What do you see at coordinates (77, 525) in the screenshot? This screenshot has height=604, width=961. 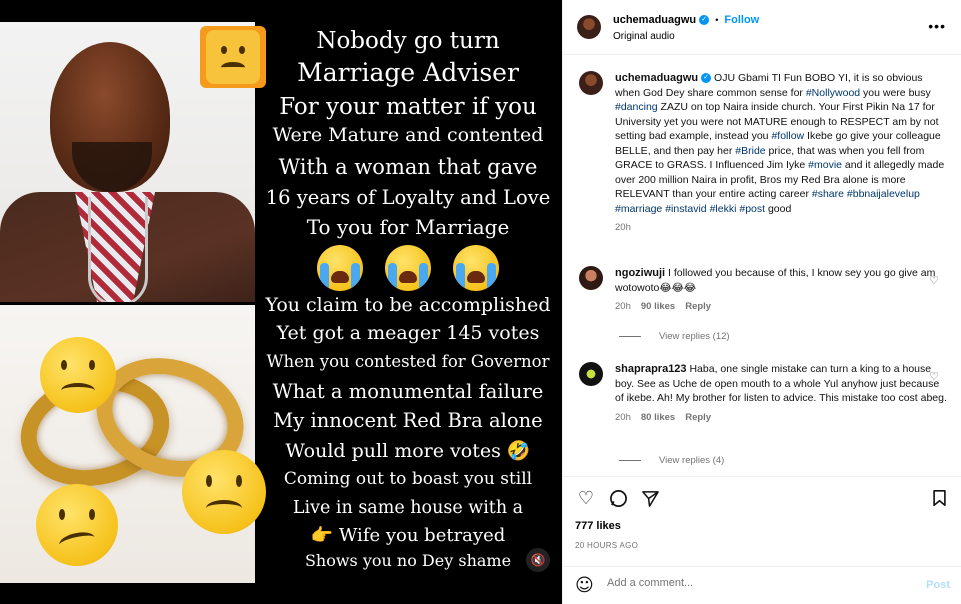 I see `confused-face-icon` at bounding box center [77, 525].